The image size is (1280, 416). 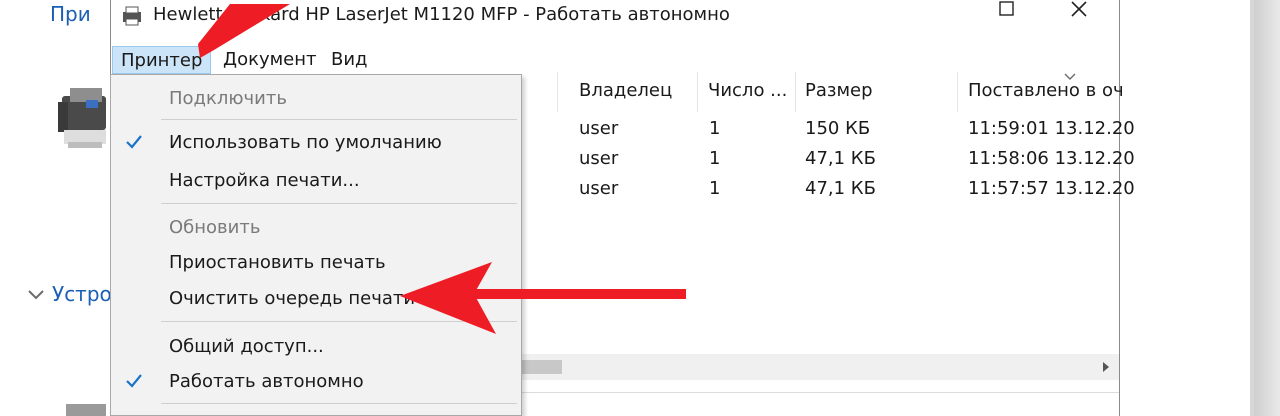 I want to click on menu-item-label: Использовать по умолчанию, so click(x=305, y=142).